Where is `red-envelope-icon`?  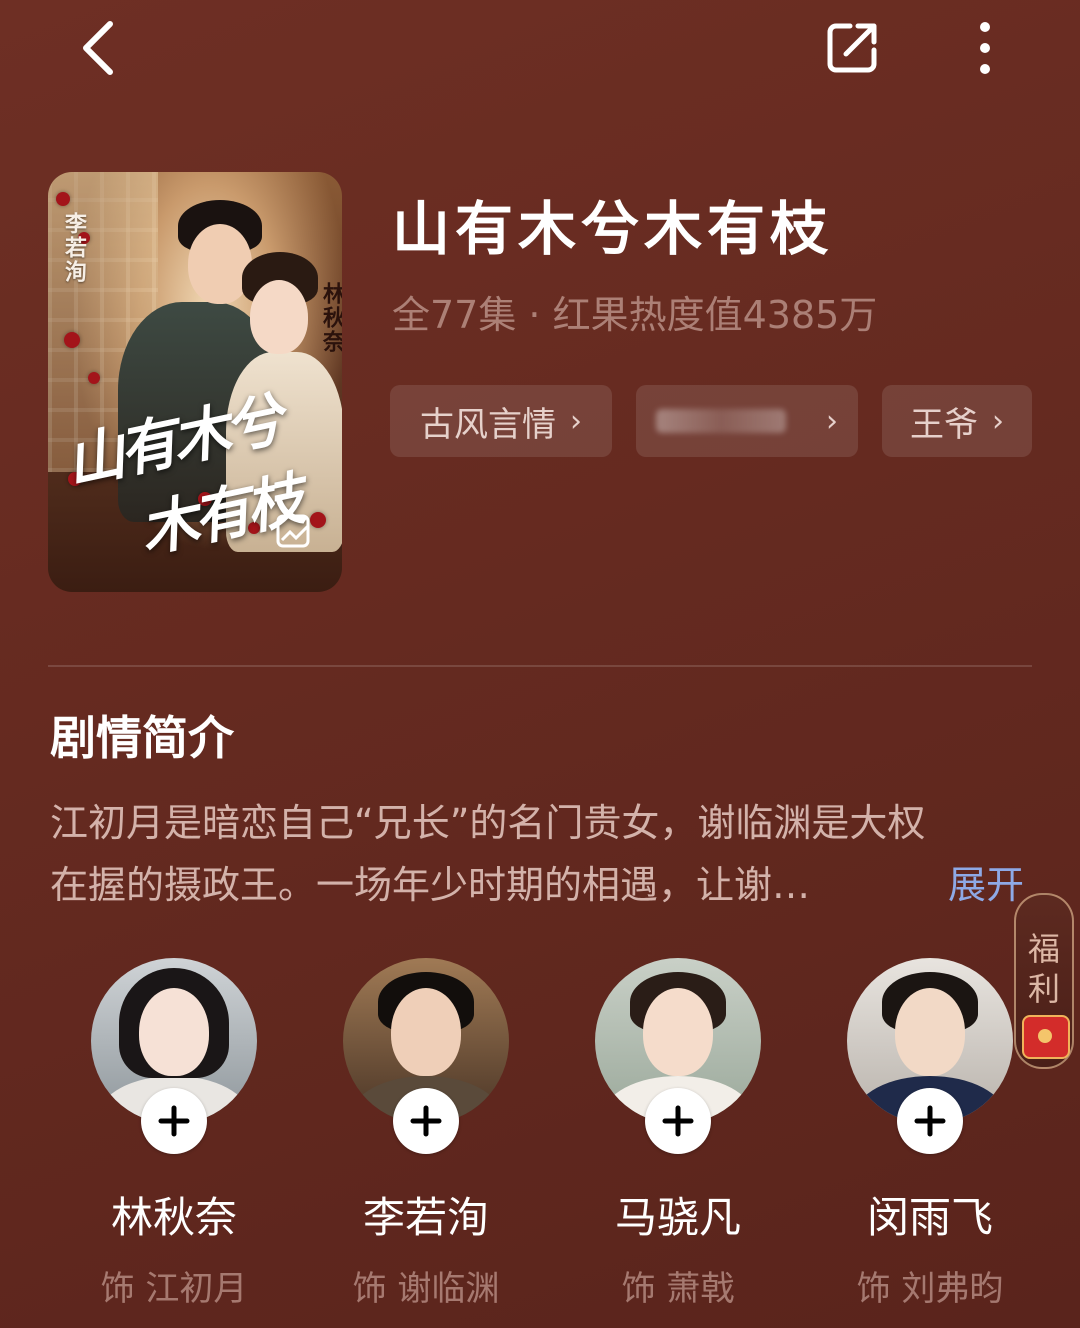
red-envelope-icon is located at coordinates (1046, 1037).